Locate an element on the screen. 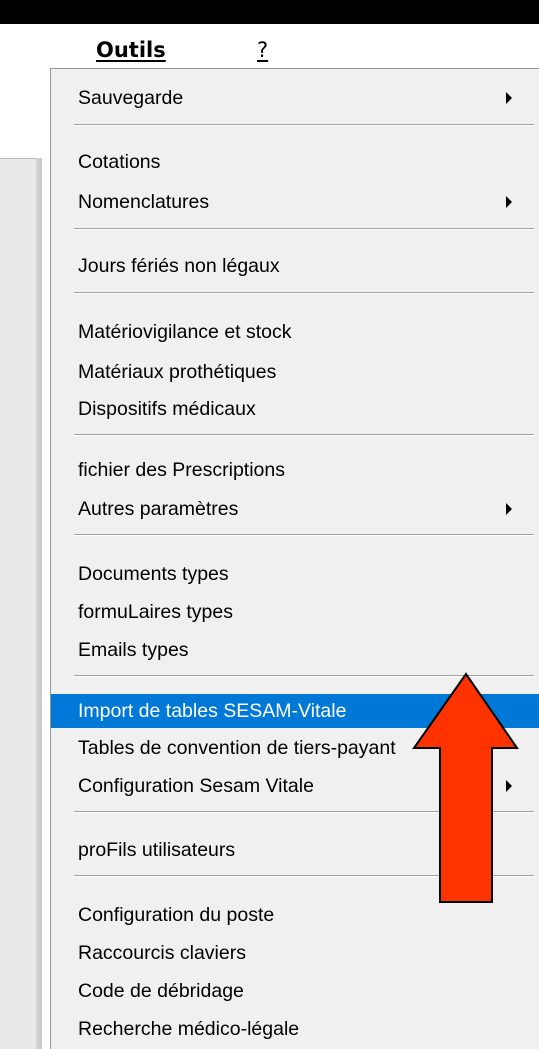 The height and width of the screenshot is (1049, 539). menu-item-raccourcis-claviers: Raccourcis claviers is located at coordinates (295, 953).